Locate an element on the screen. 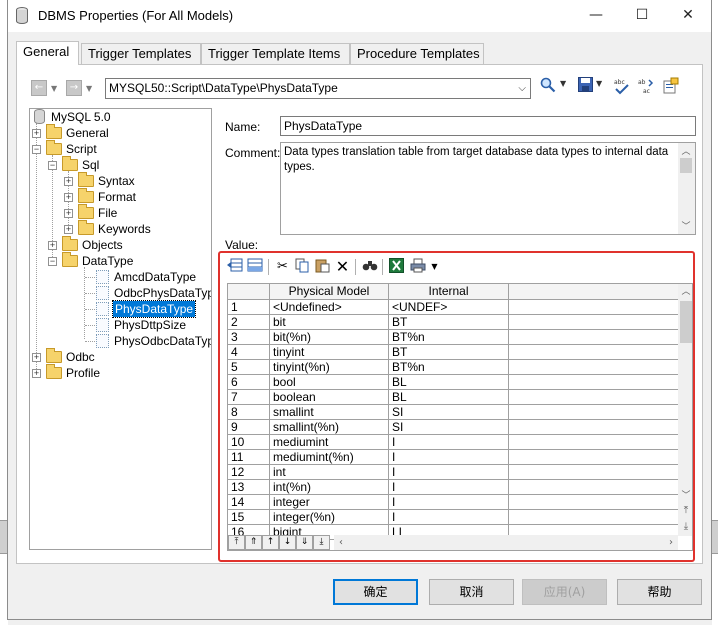 The height and width of the screenshot is (625, 718). save-icon is located at coordinates (585, 87).